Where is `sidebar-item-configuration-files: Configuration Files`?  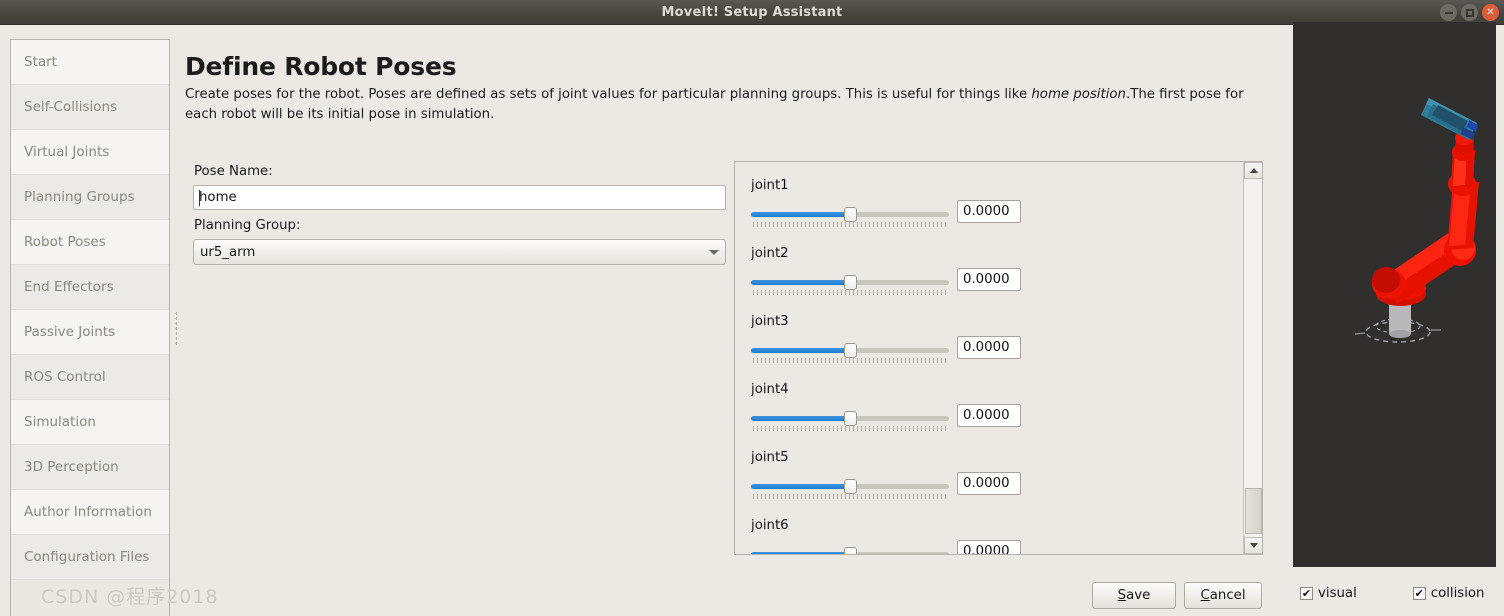
sidebar-item-configuration-files: Configuration Files is located at coordinates (90, 557).